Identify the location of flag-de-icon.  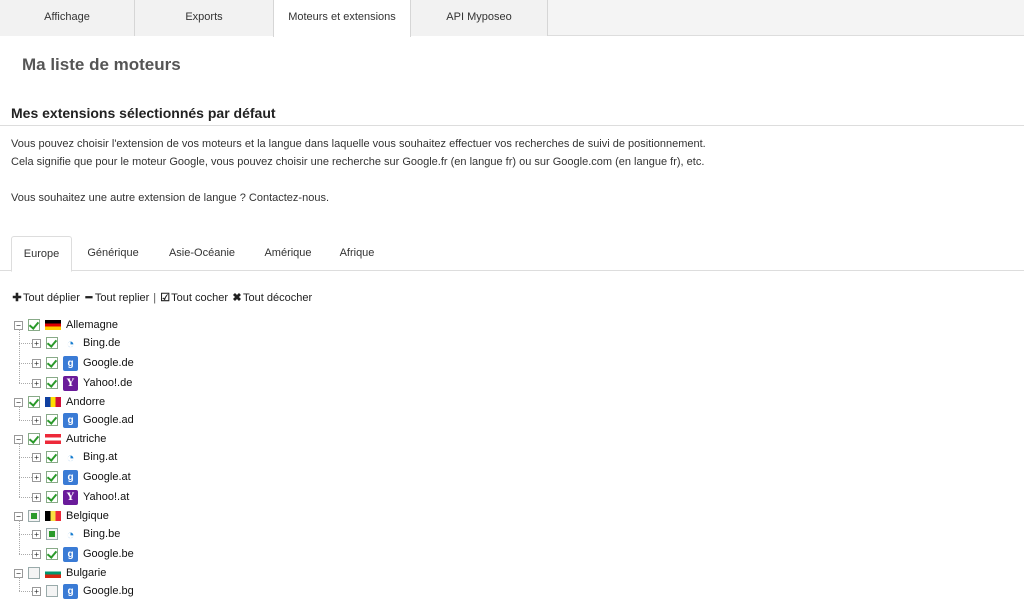
(53, 325).